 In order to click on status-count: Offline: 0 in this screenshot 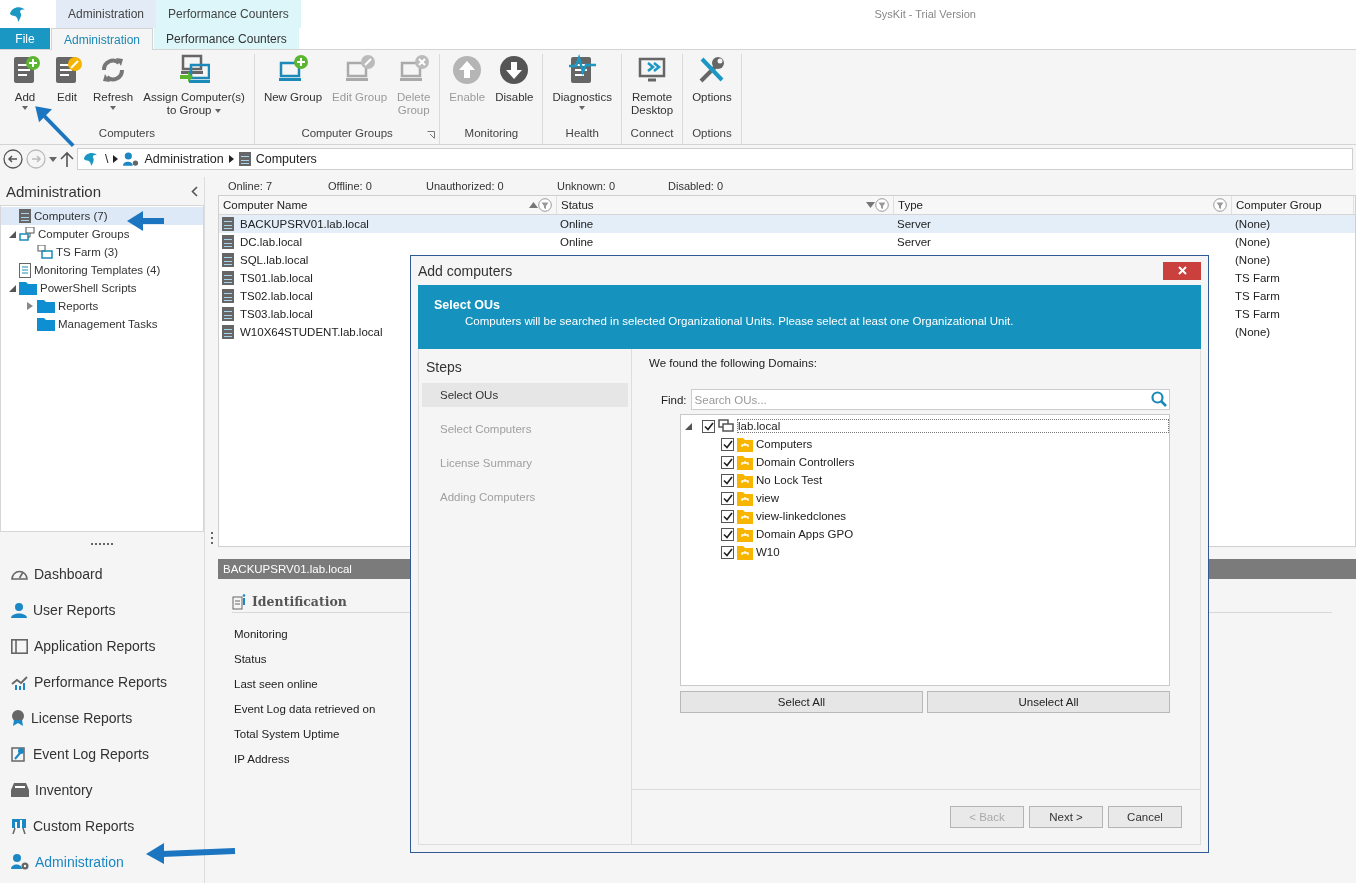, I will do `click(350, 186)`.